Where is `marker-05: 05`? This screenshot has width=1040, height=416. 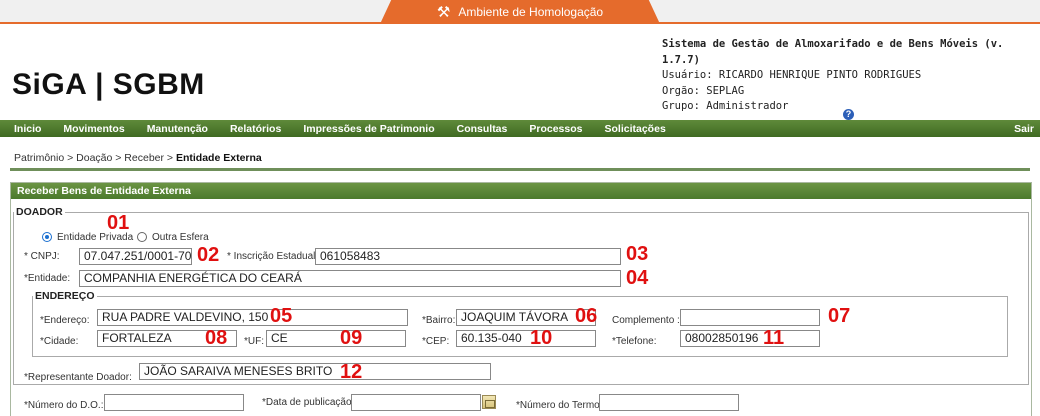 marker-05: 05 is located at coordinates (281, 316).